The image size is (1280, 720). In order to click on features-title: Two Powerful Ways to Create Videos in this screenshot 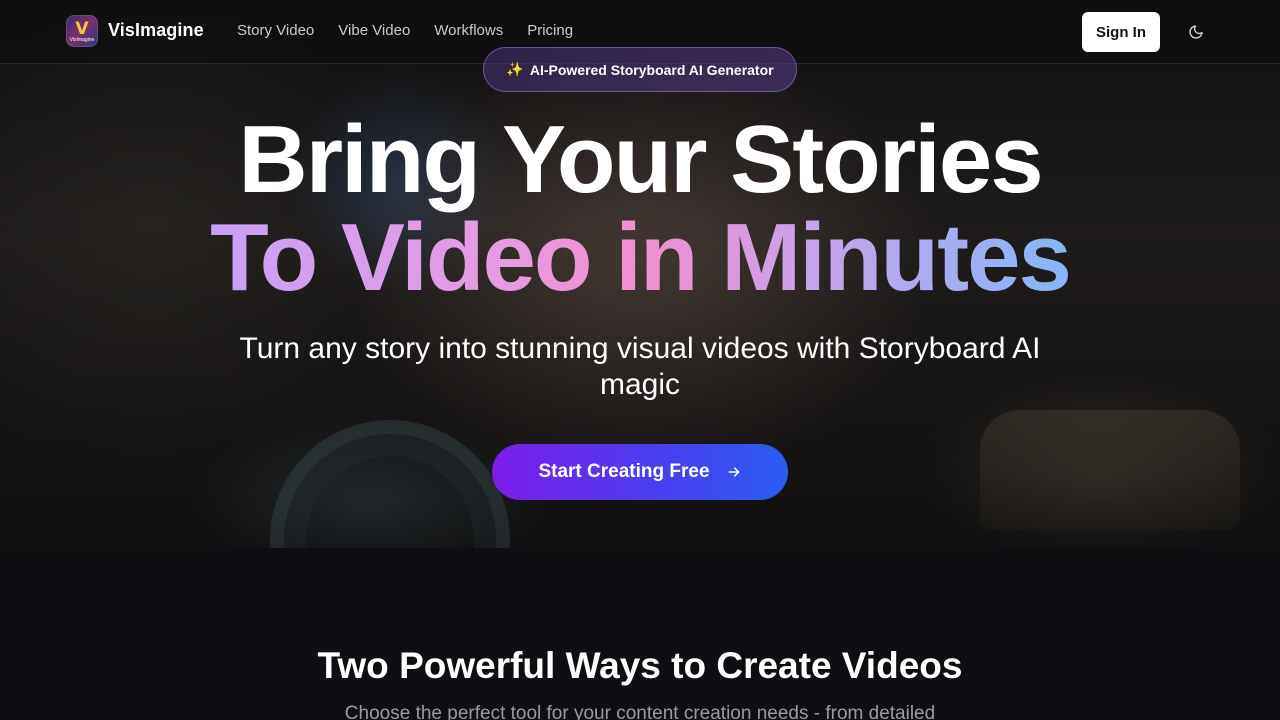, I will do `click(640, 665)`.